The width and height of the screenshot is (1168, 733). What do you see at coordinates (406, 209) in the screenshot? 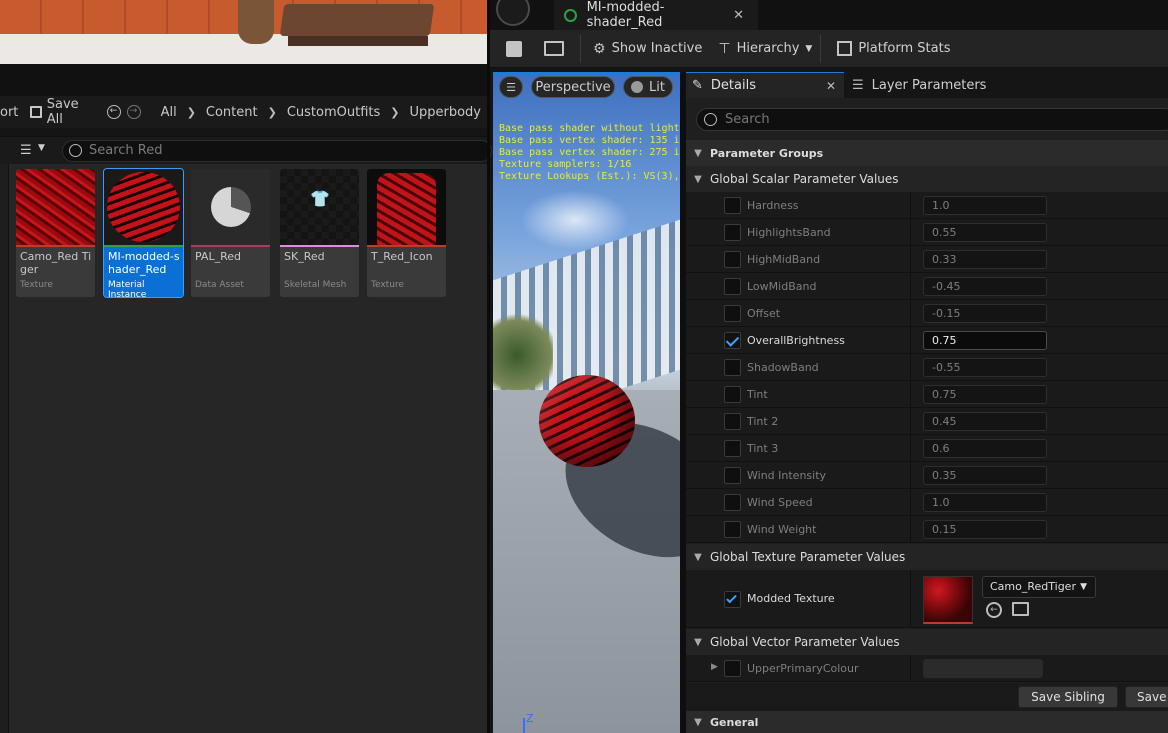
I see `shirt-render-thumbnail` at bounding box center [406, 209].